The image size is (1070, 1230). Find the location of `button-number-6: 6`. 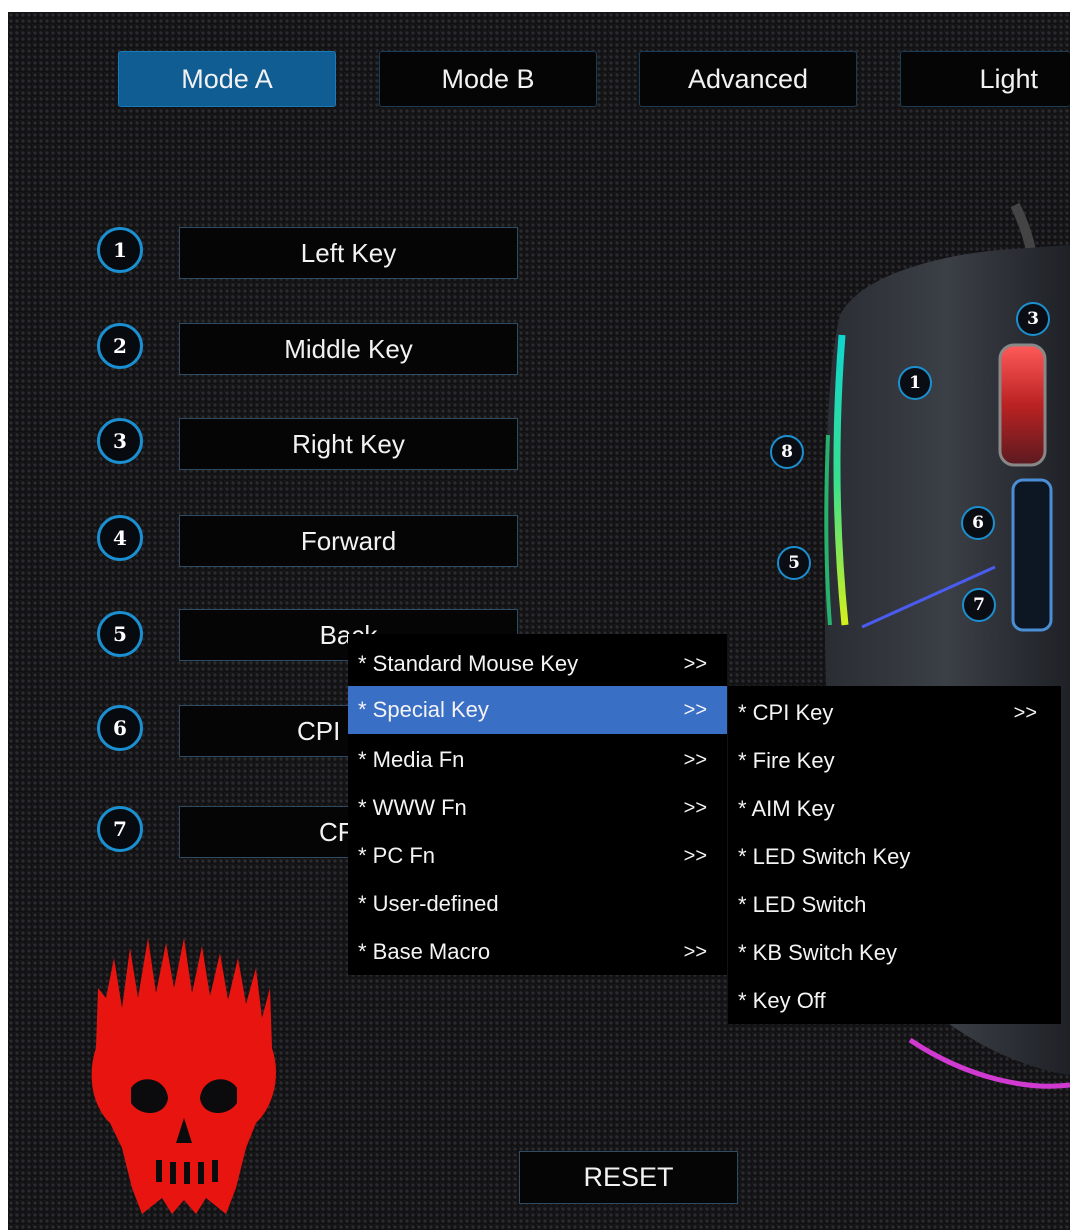

button-number-6: 6 is located at coordinates (120, 728).